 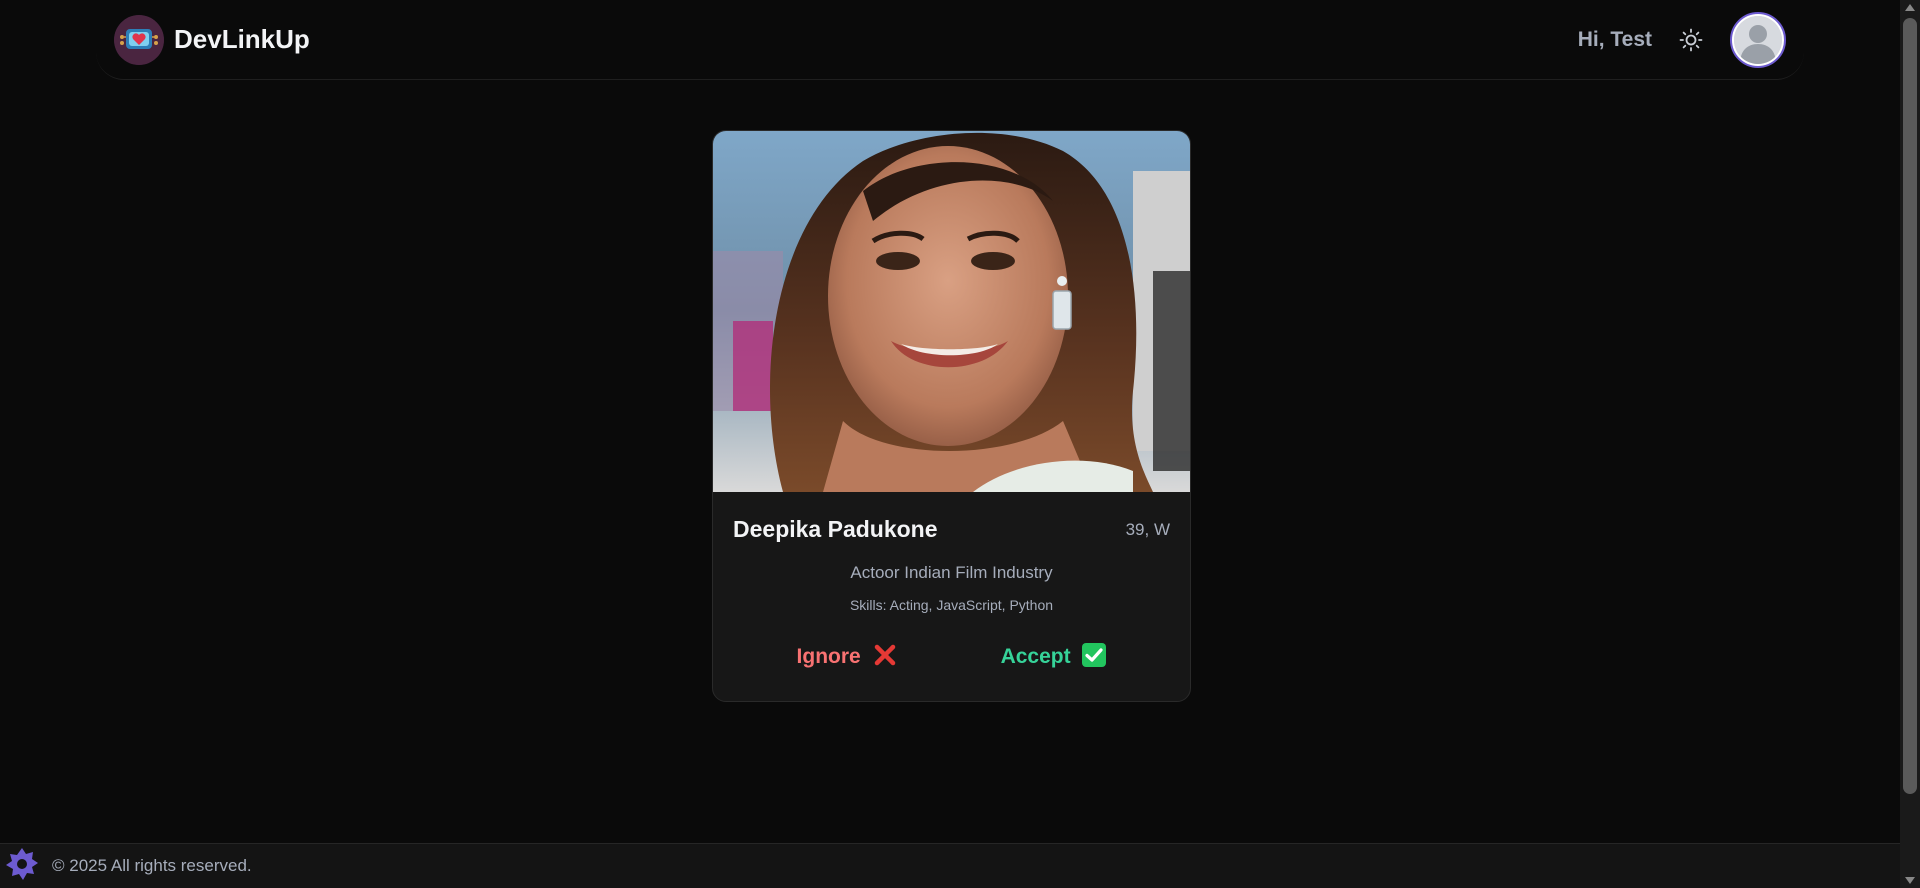 What do you see at coordinates (1691, 40) in the screenshot?
I see `sun-icon` at bounding box center [1691, 40].